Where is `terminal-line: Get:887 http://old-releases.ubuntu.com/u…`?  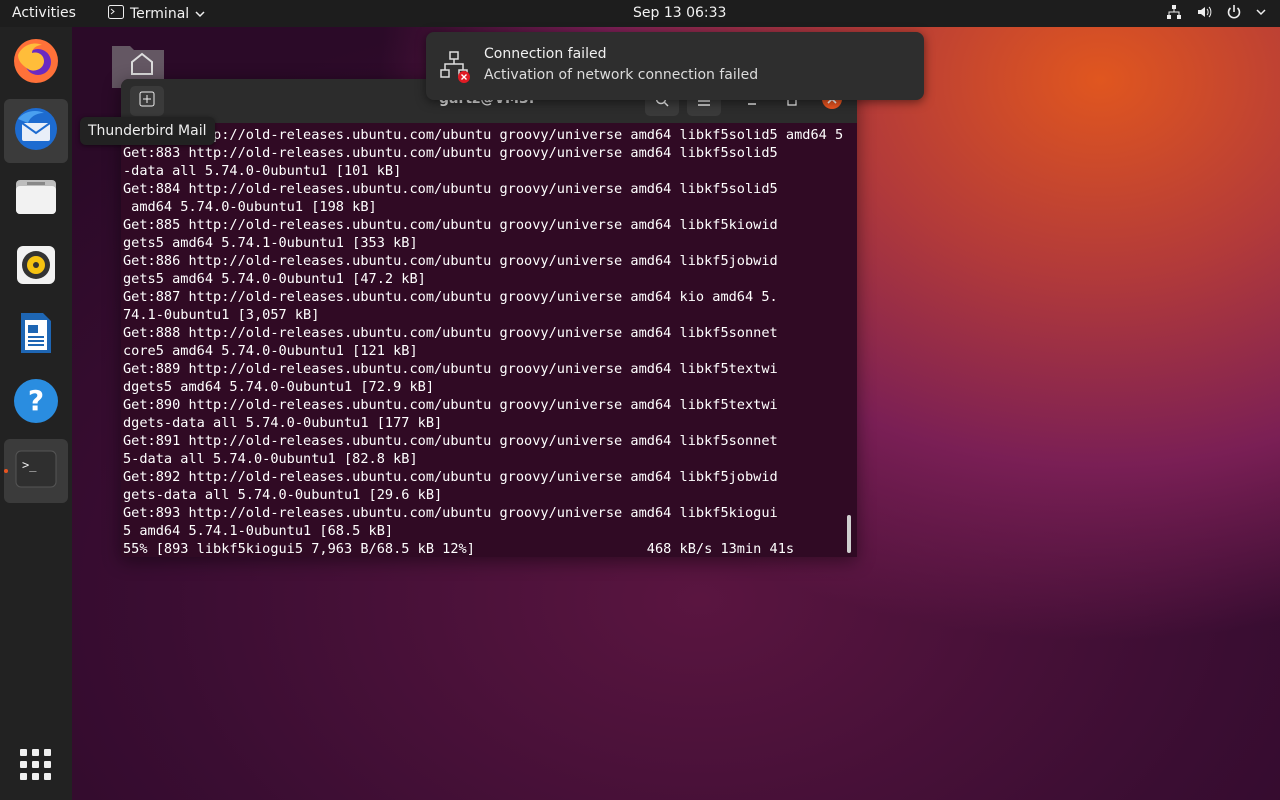 terminal-line: Get:887 http://old-releases.ubuntu.com/u… is located at coordinates (450, 297).